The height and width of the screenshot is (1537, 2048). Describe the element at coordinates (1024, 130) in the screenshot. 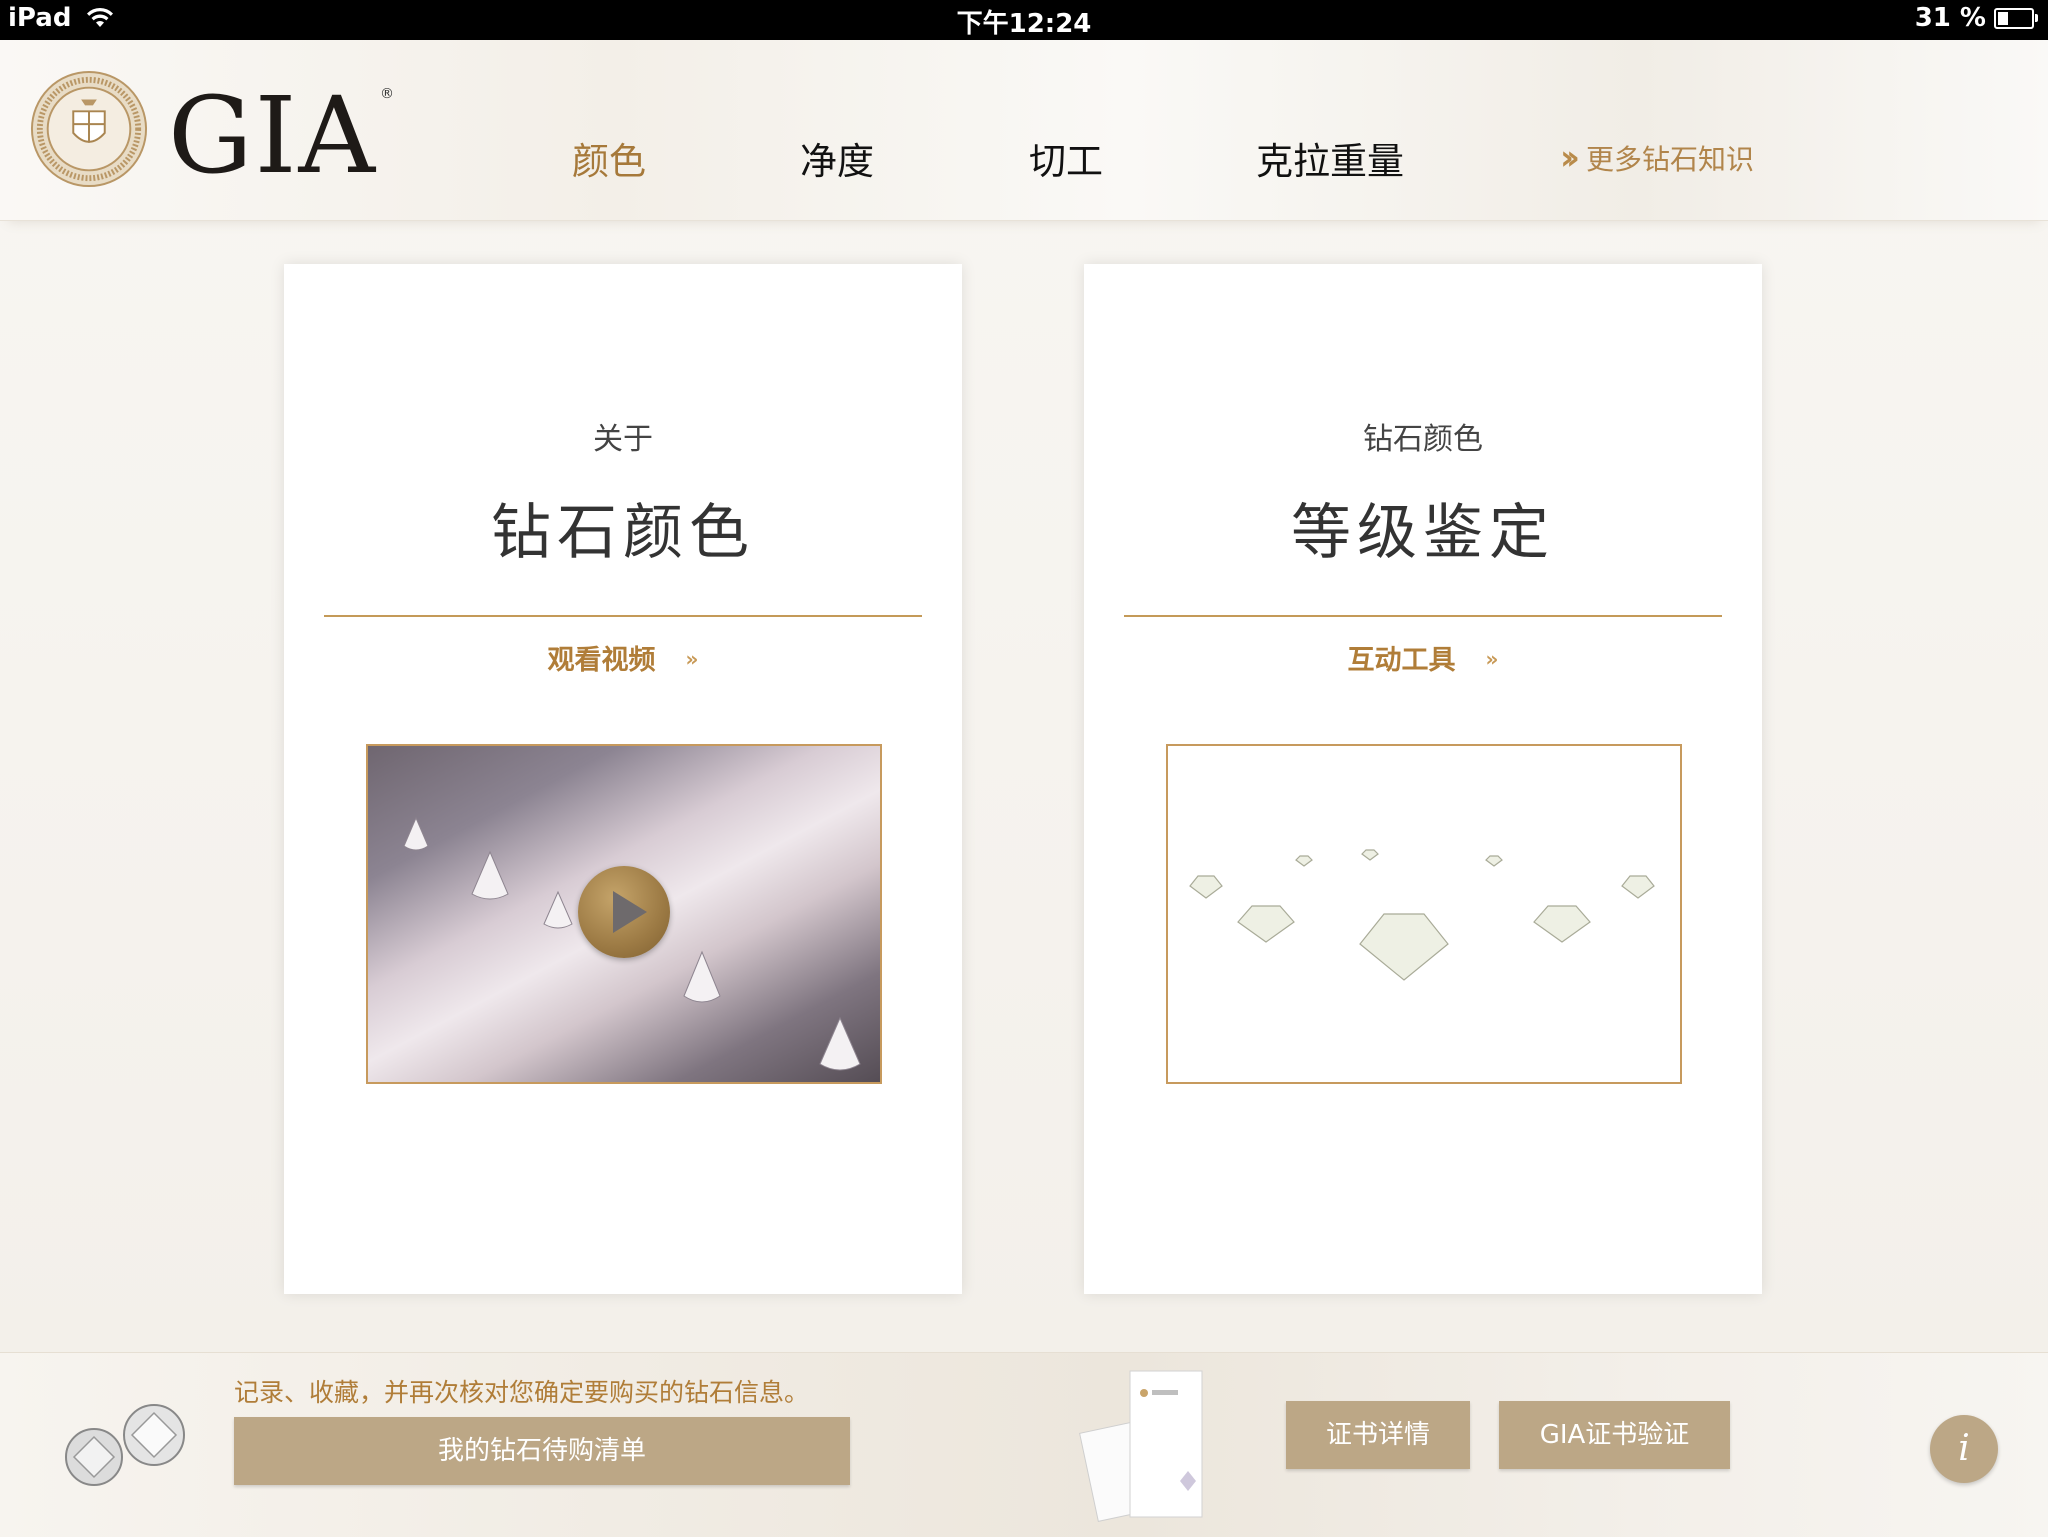

I see `header: GIA ® 颜色 净度 切工 克拉重量 ›› 更多钻石知识` at that location.